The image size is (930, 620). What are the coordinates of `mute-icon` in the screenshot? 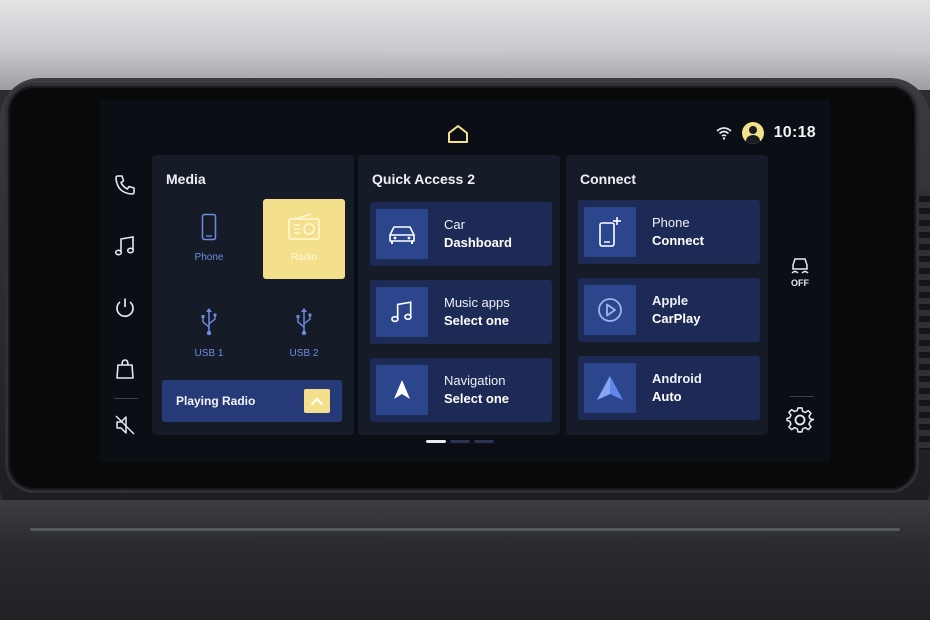 It's located at (125, 425).